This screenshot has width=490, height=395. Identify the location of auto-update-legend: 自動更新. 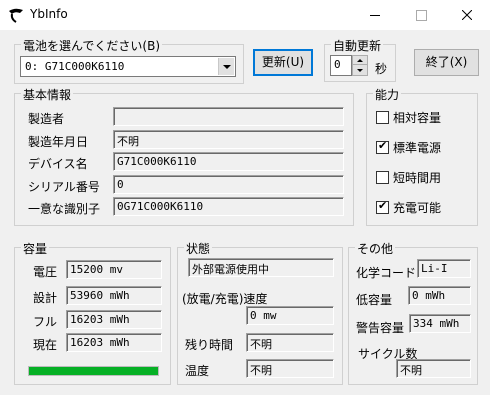
(357, 45).